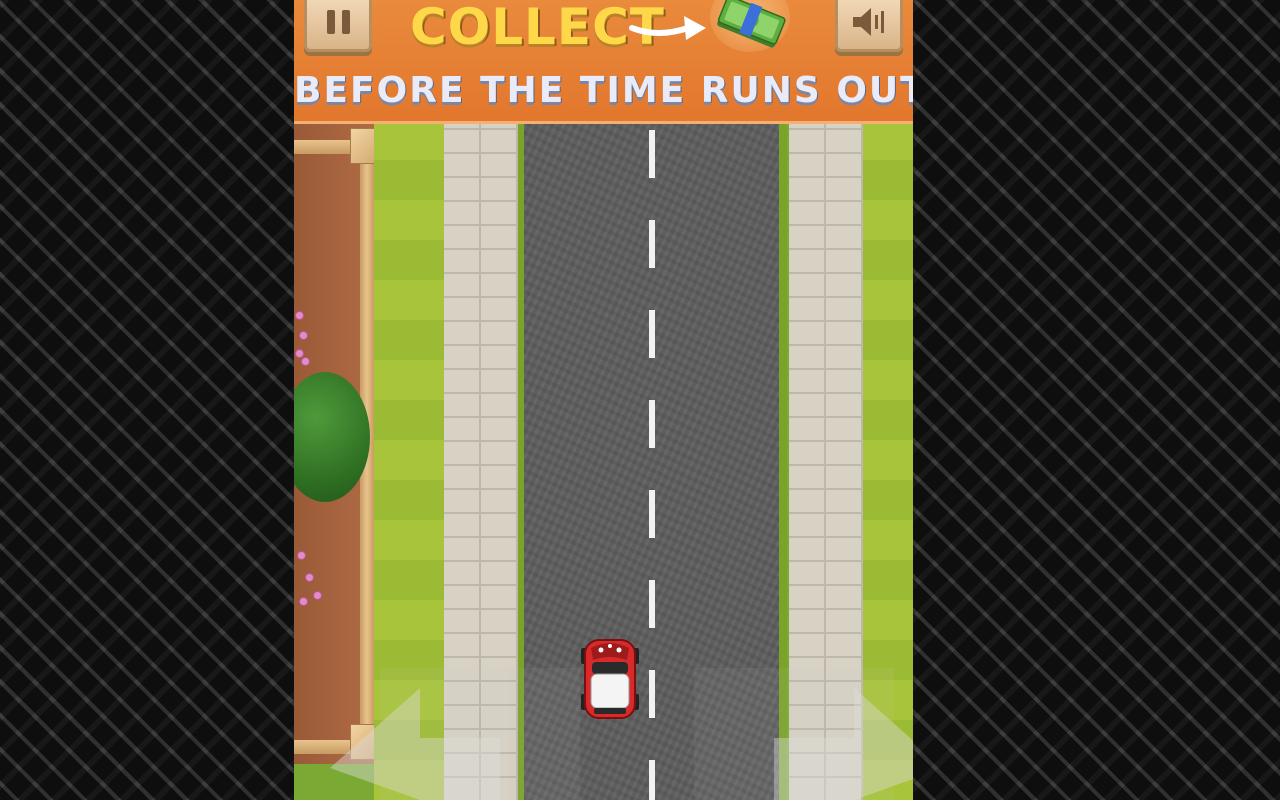  Describe the element at coordinates (868, 22) in the screenshot. I see `speaker-icon` at that location.